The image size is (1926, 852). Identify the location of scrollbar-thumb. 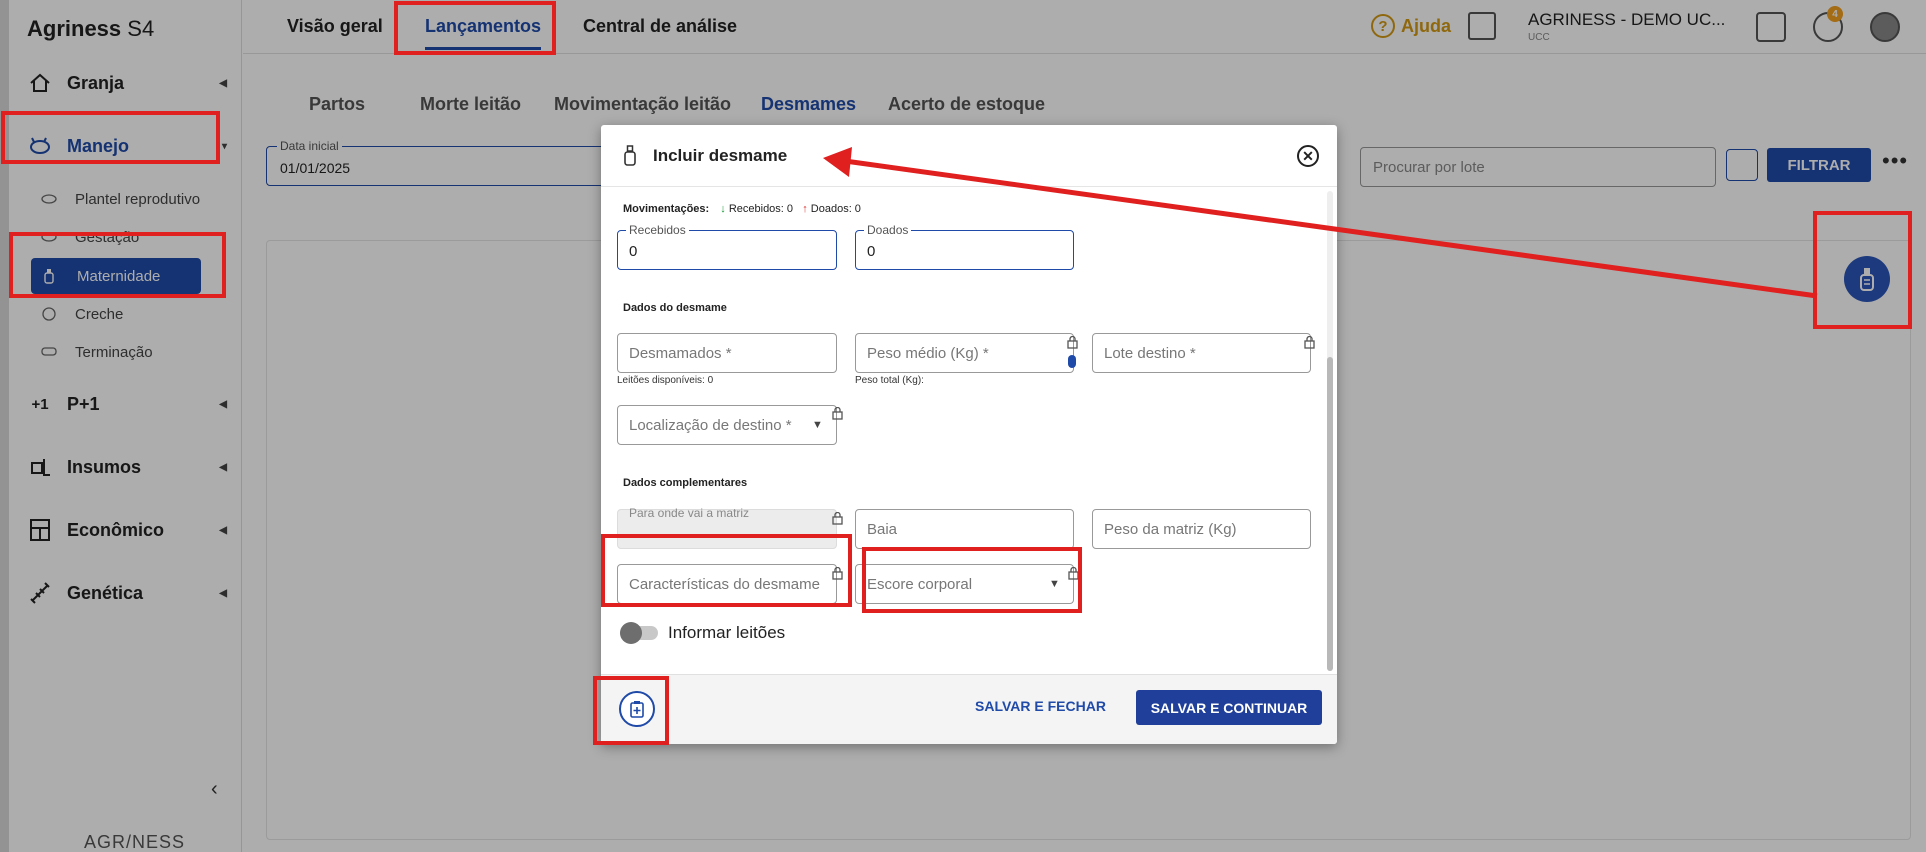
(1330, 514).